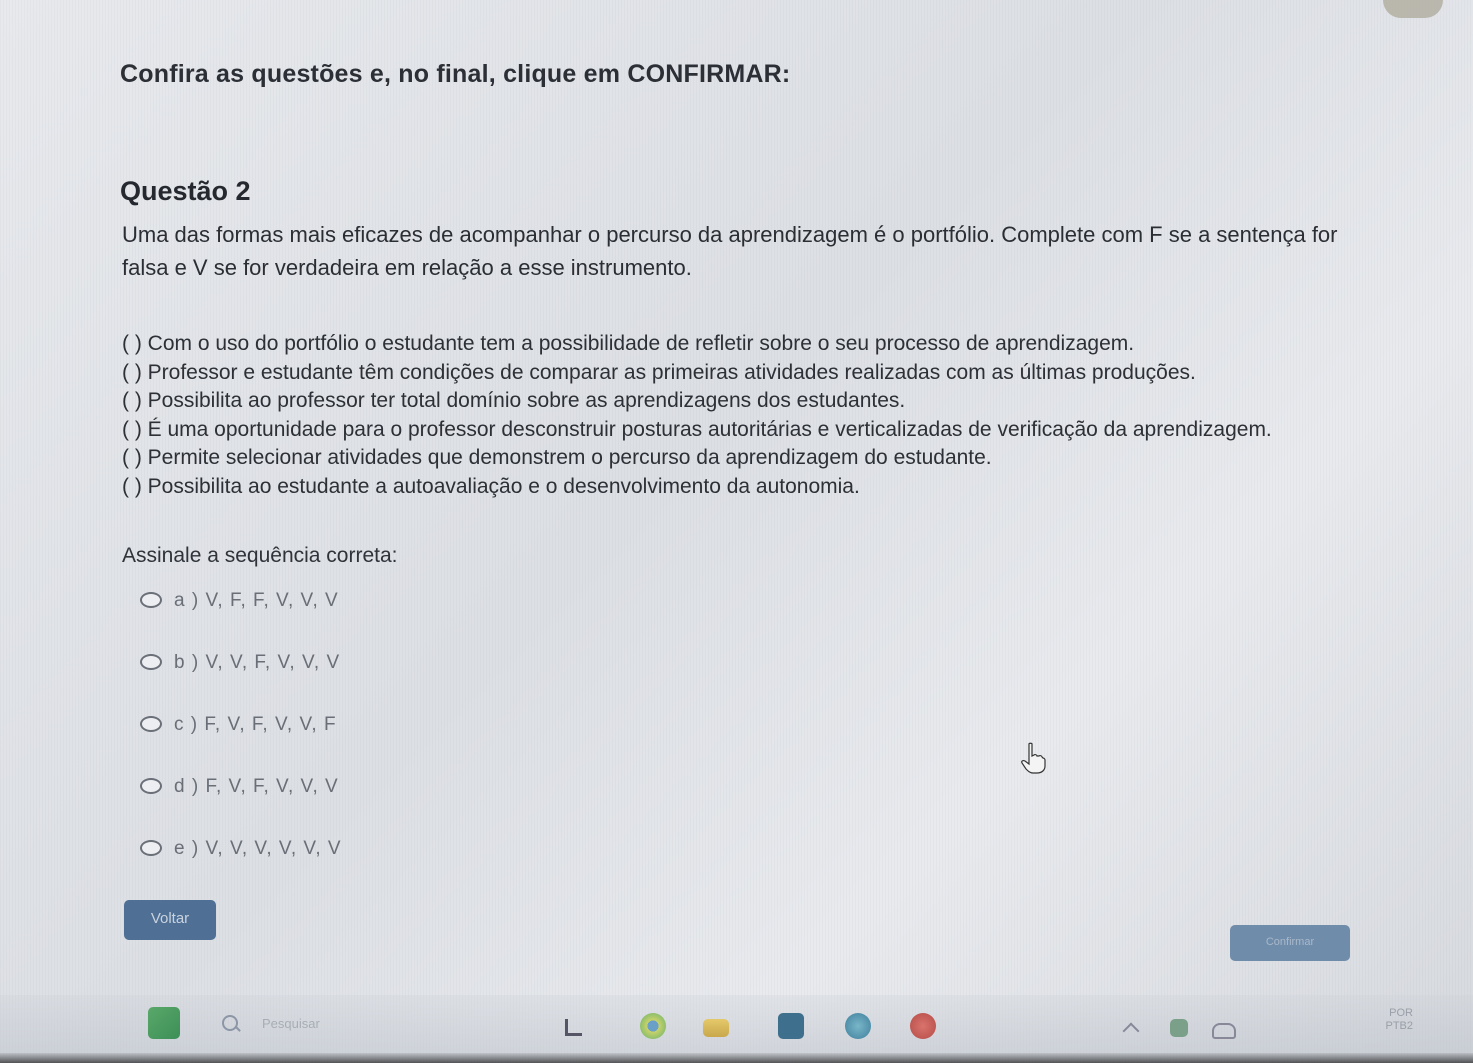  What do you see at coordinates (170, 920) in the screenshot?
I see `voltar-button: Voltar` at bounding box center [170, 920].